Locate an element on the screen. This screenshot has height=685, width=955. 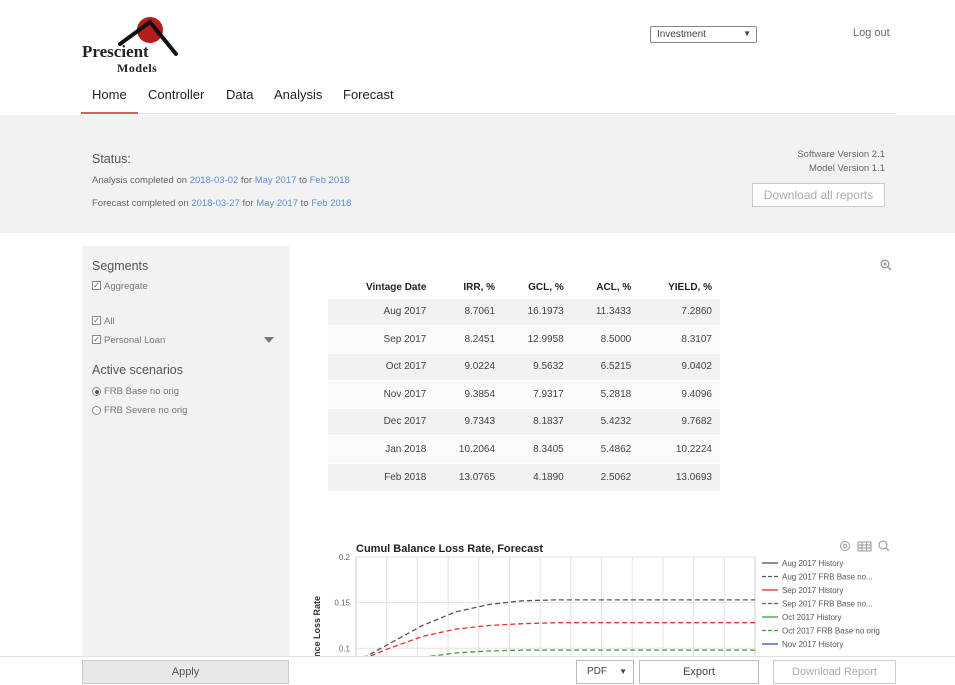
portfolio-select: Investment ▼ is located at coordinates (703, 34).